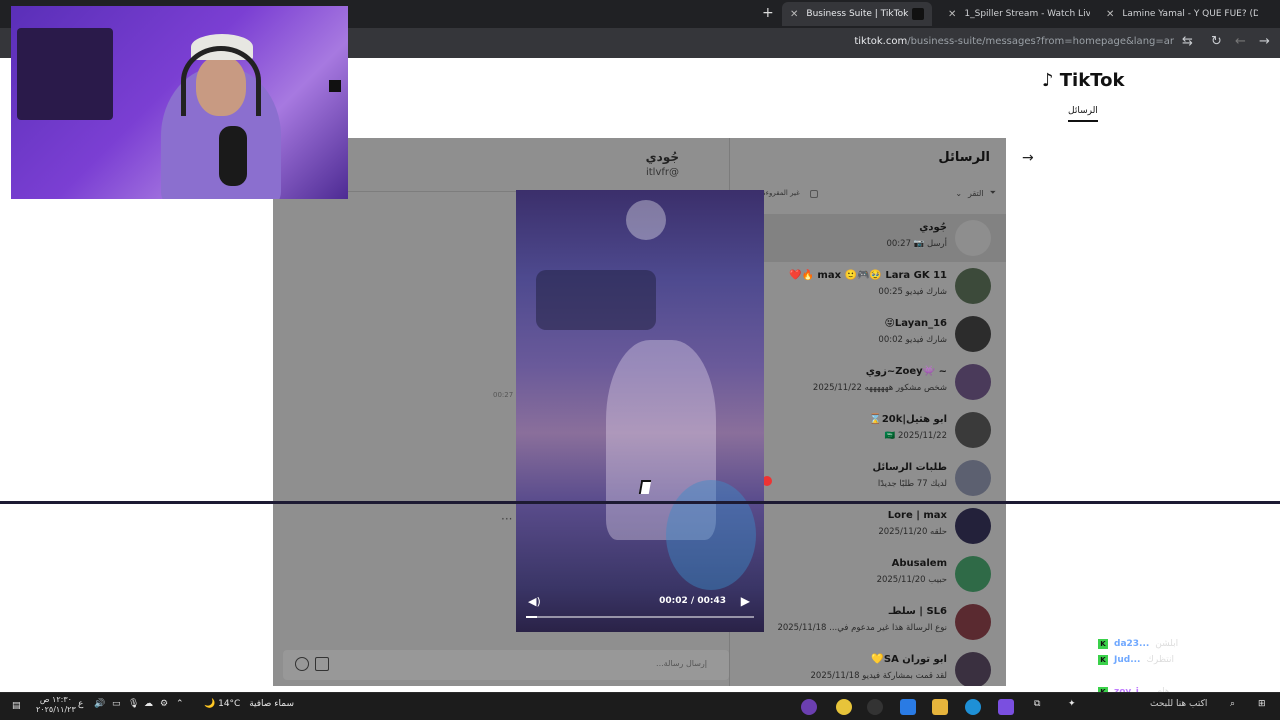 Image resolution: width=1280 pixels, height=720 pixels. I want to click on play-icon: ▶, so click(745, 601).